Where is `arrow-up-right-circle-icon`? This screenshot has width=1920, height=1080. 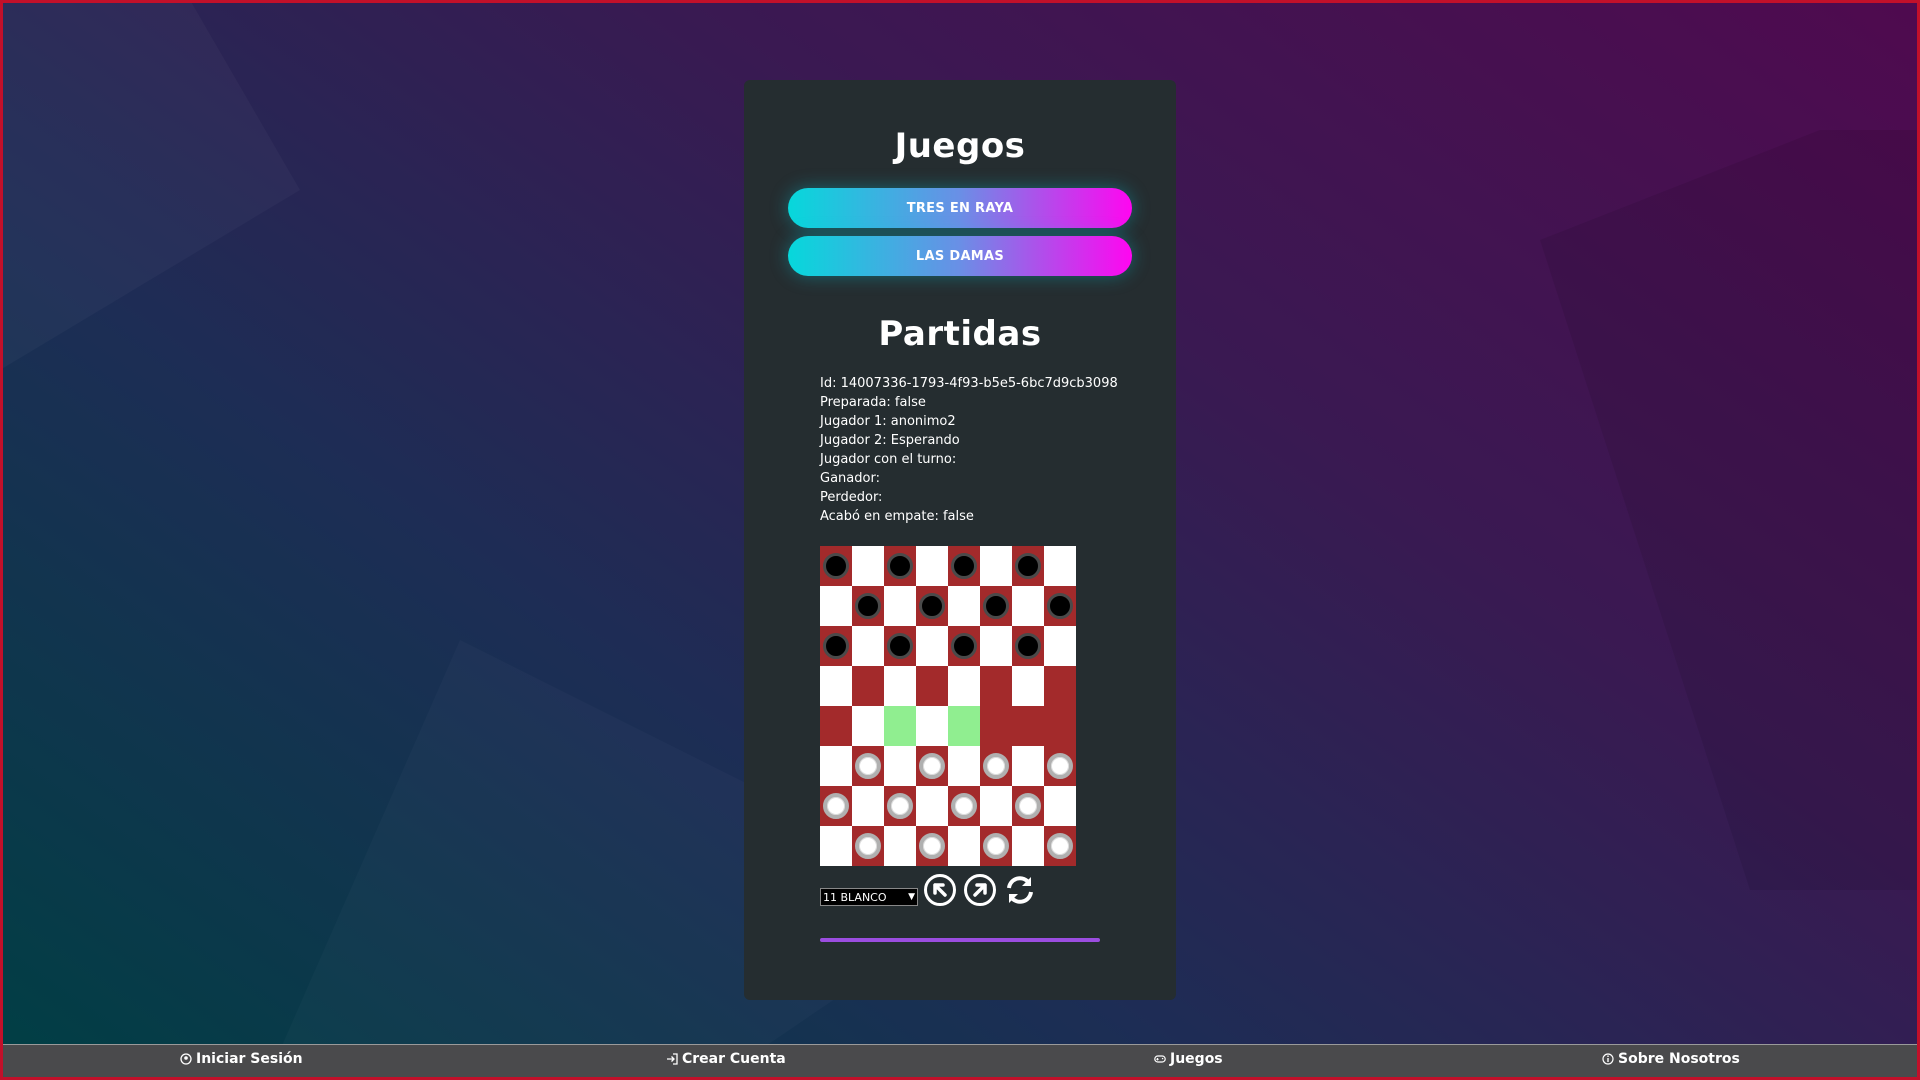 arrow-up-right-circle-icon is located at coordinates (980, 890).